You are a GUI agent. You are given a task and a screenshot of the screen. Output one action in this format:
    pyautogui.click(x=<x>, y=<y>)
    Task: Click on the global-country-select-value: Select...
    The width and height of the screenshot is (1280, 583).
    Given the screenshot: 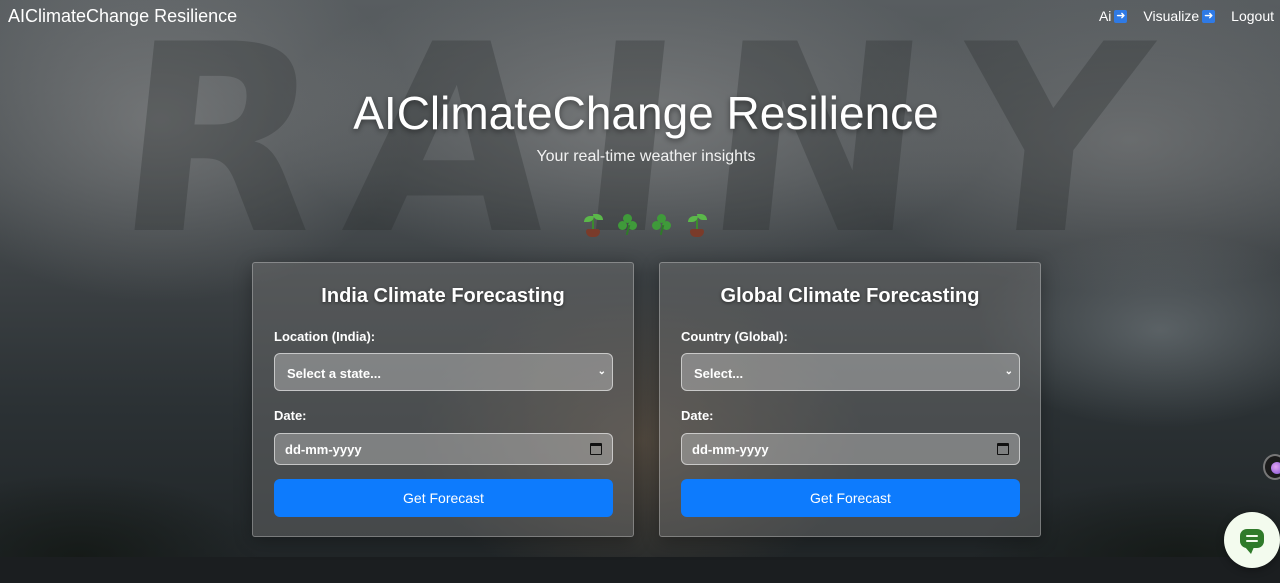 What is the action you would take?
    pyautogui.click(x=719, y=373)
    